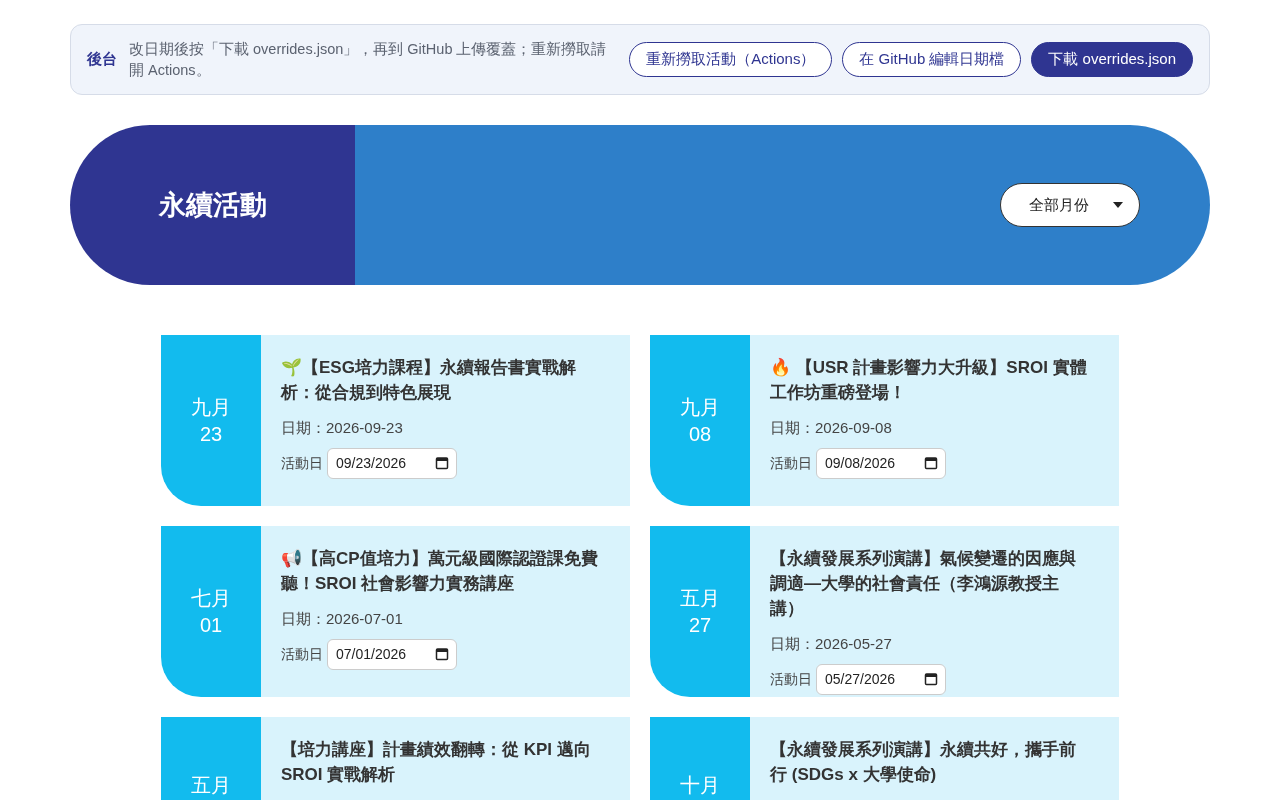 This screenshot has width=1280, height=800. I want to click on admin-button: 重新撈取活動（Actions）, so click(731, 59).